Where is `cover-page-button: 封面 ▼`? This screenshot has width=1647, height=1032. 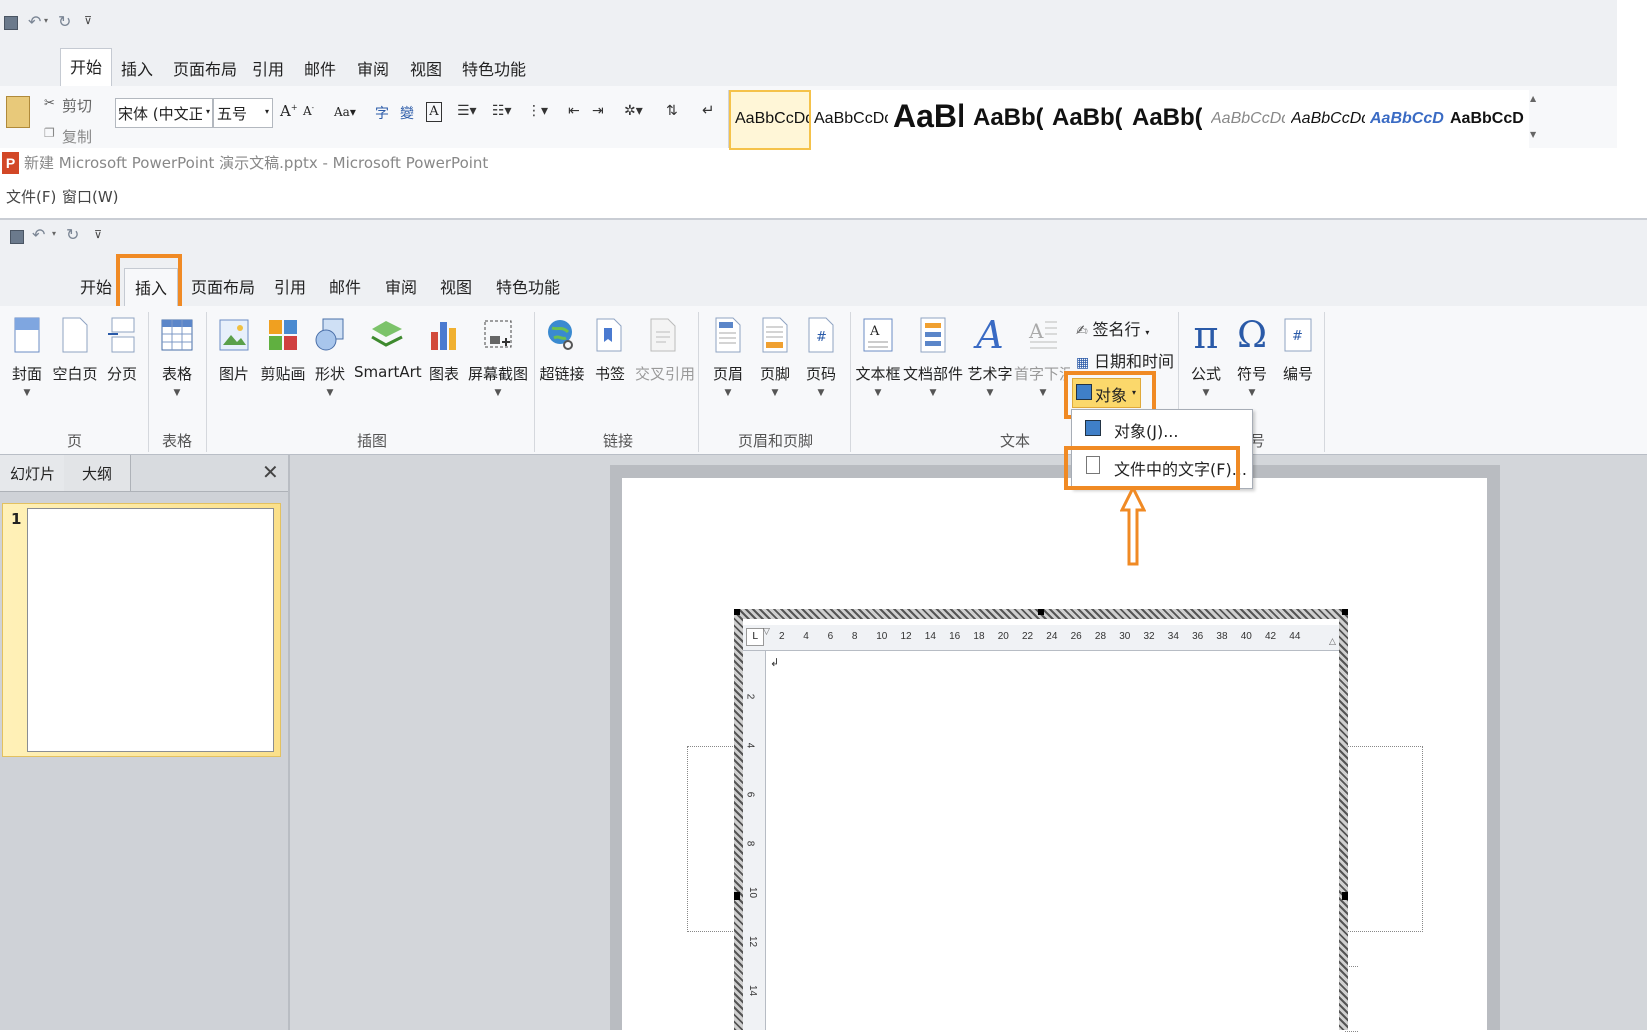
cover-page-button: 封面 ▼ is located at coordinates (27, 356).